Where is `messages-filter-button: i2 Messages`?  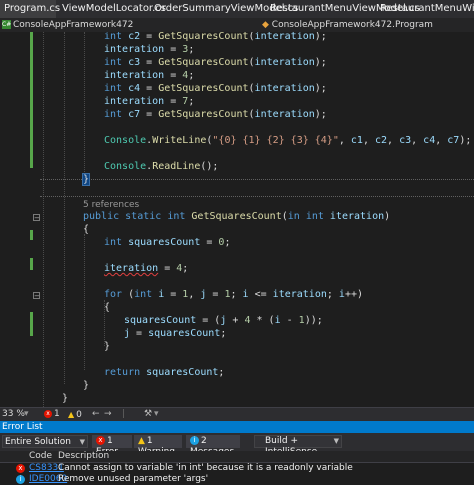
messages-filter-button: i2 Messages is located at coordinates (213, 446).